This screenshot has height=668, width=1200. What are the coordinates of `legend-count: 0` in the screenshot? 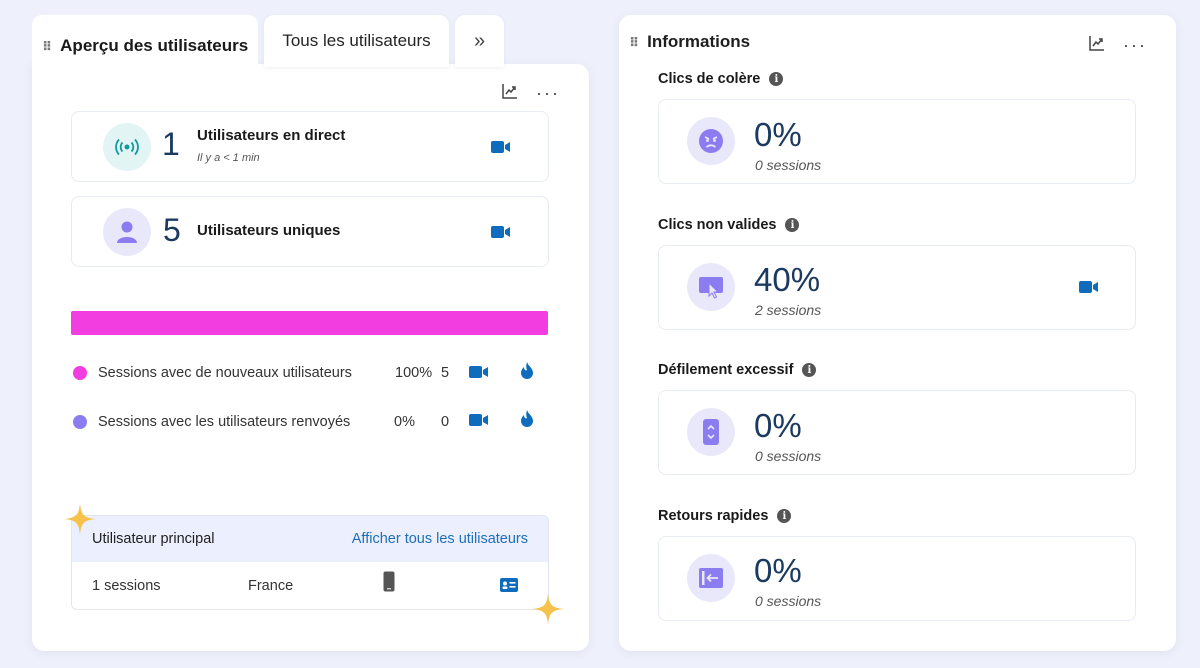 It's located at (445, 422).